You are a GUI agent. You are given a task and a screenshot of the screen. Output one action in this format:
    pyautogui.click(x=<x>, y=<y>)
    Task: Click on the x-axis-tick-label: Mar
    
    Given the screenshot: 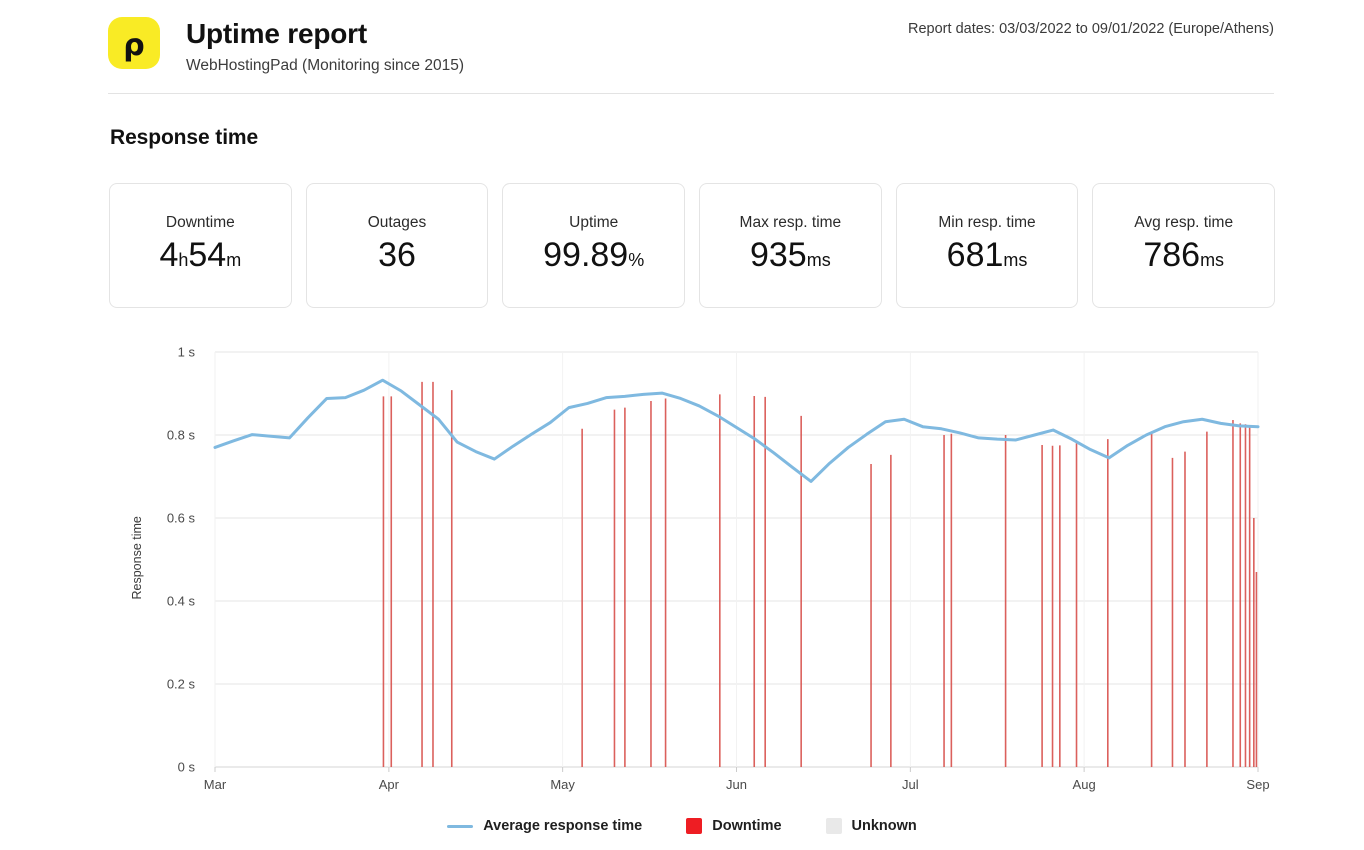 What is the action you would take?
    pyautogui.click(x=215, y=784)
    